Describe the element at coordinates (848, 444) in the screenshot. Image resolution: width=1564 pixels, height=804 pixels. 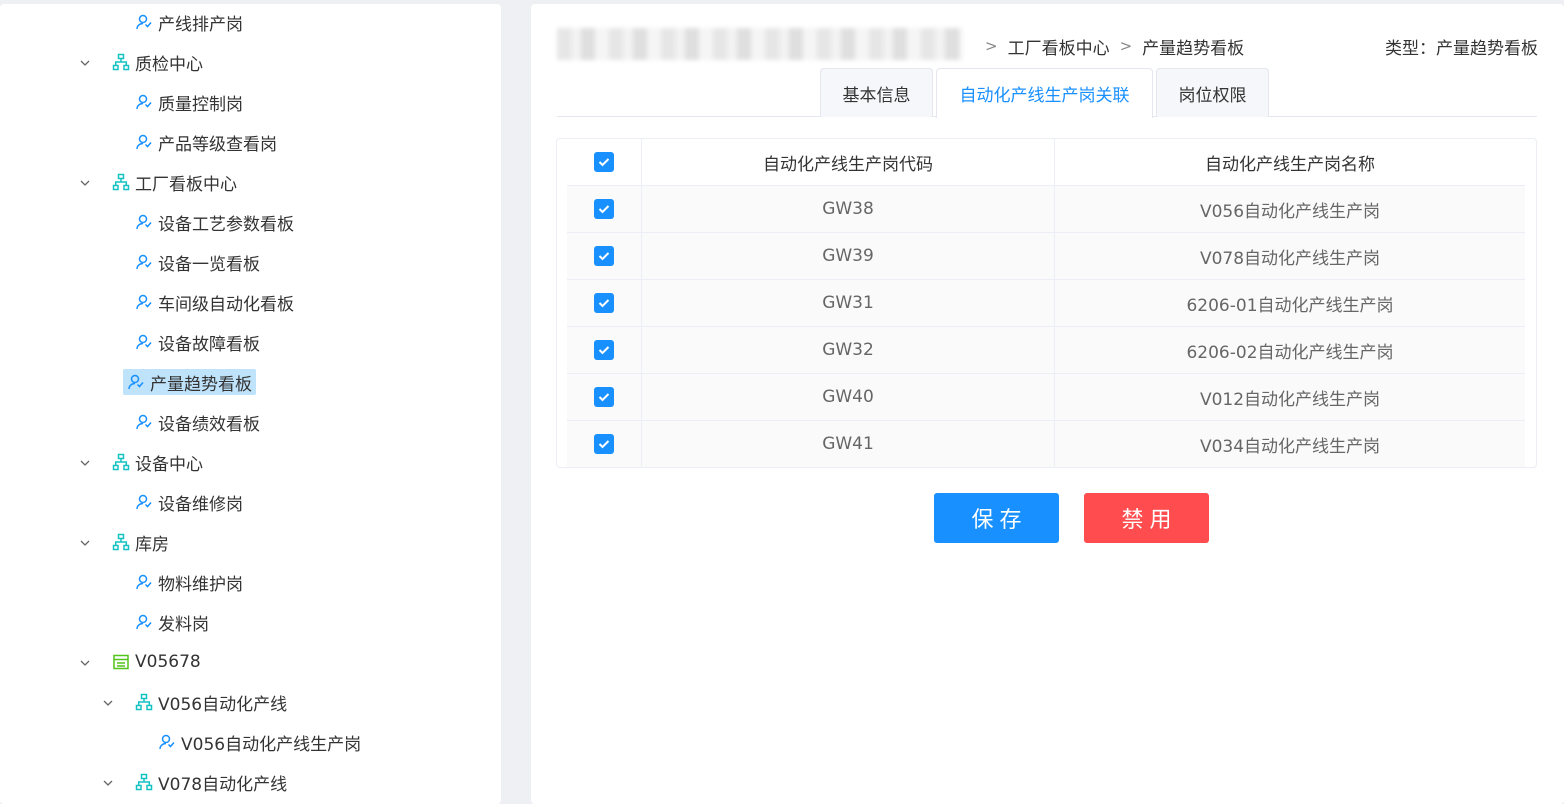
I see `cell-code: GW41` at that location.